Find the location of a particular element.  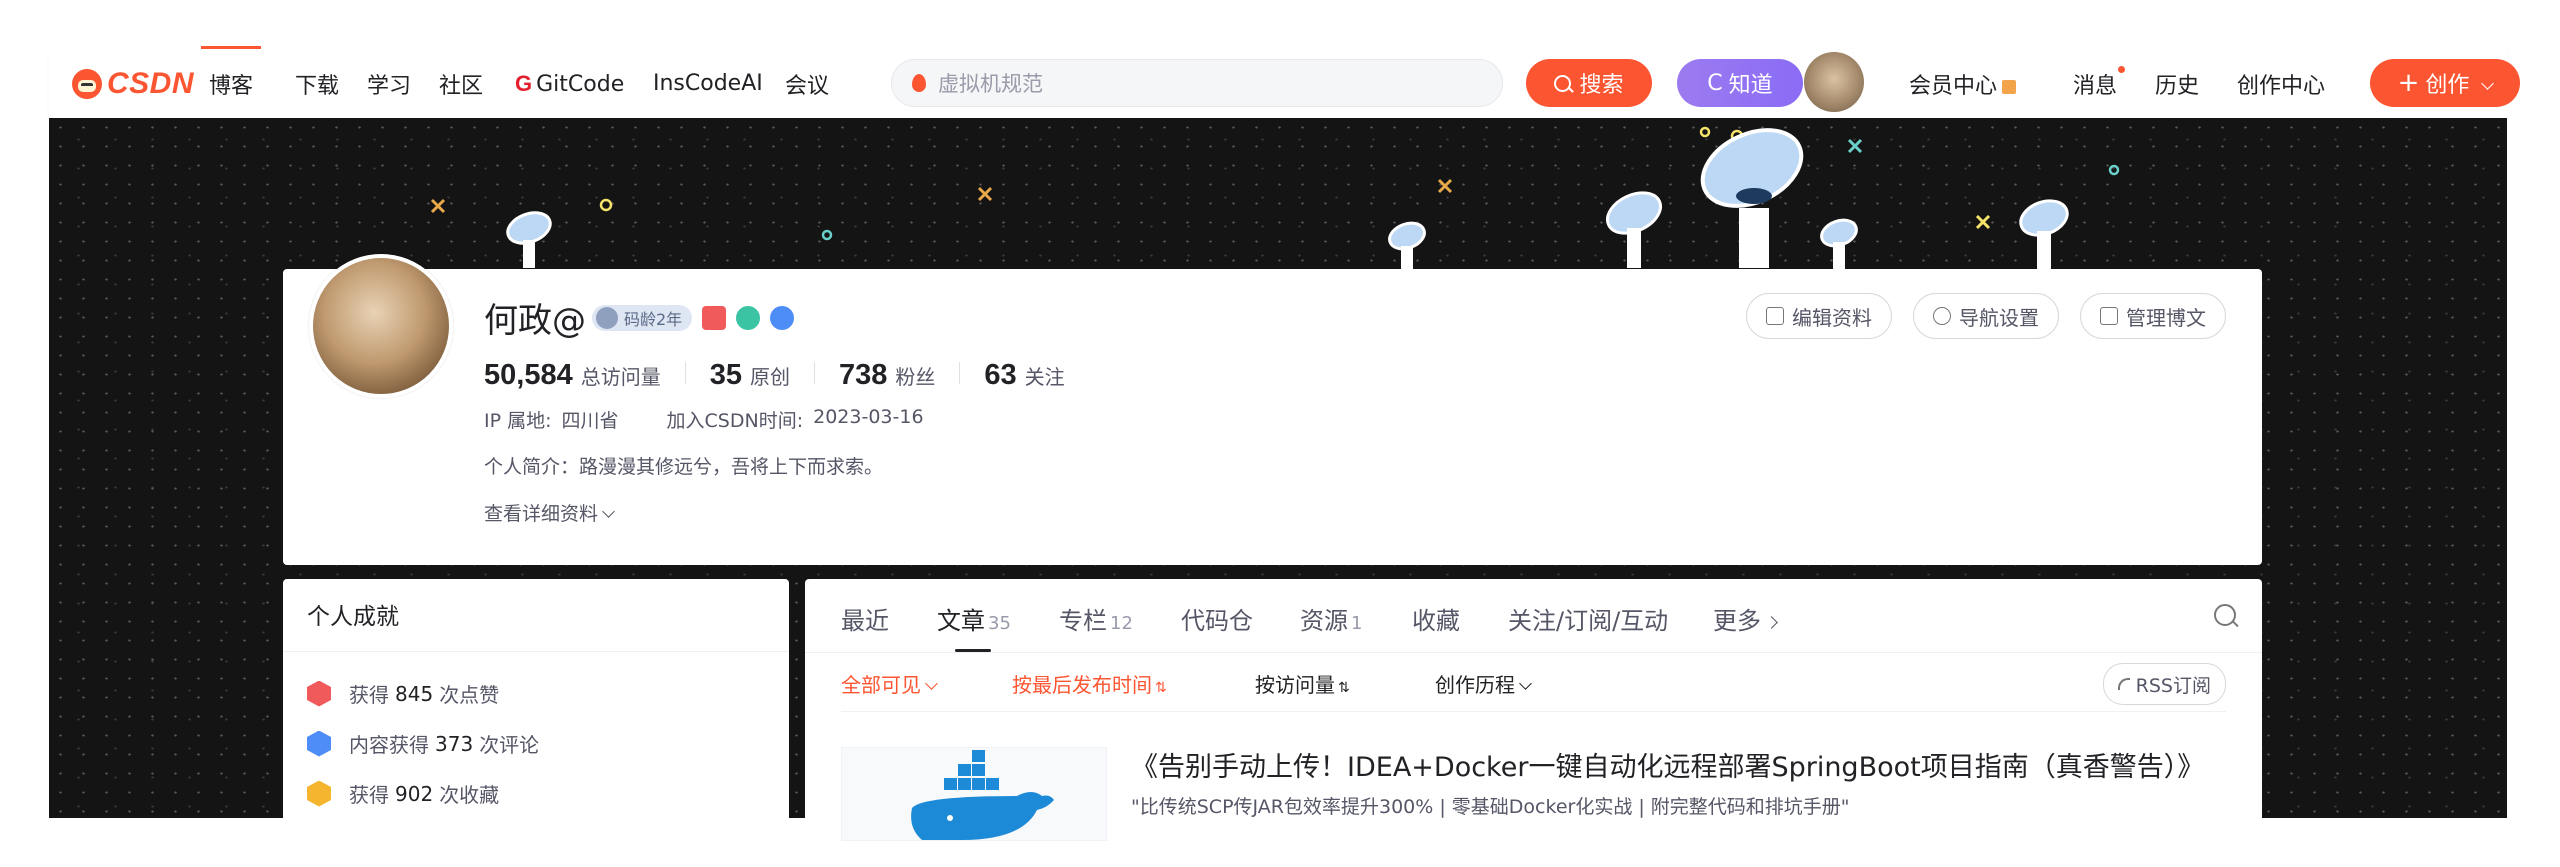

tab-columns-count: 12 is located at coordinates (1121, 623).